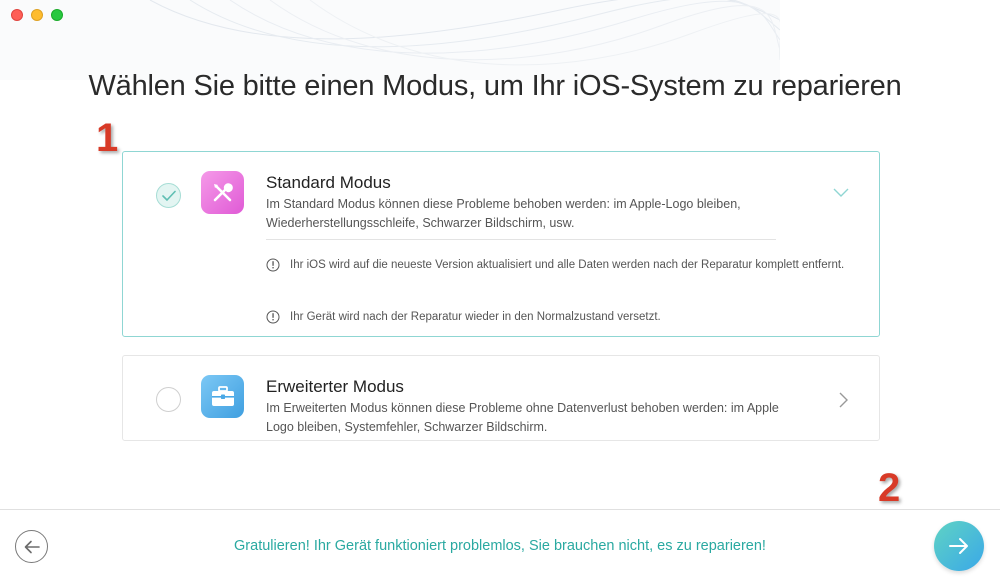 The width and height of the screenshot is (1000, 581). I want to click on chevron-down-icon, so click(841, 193).